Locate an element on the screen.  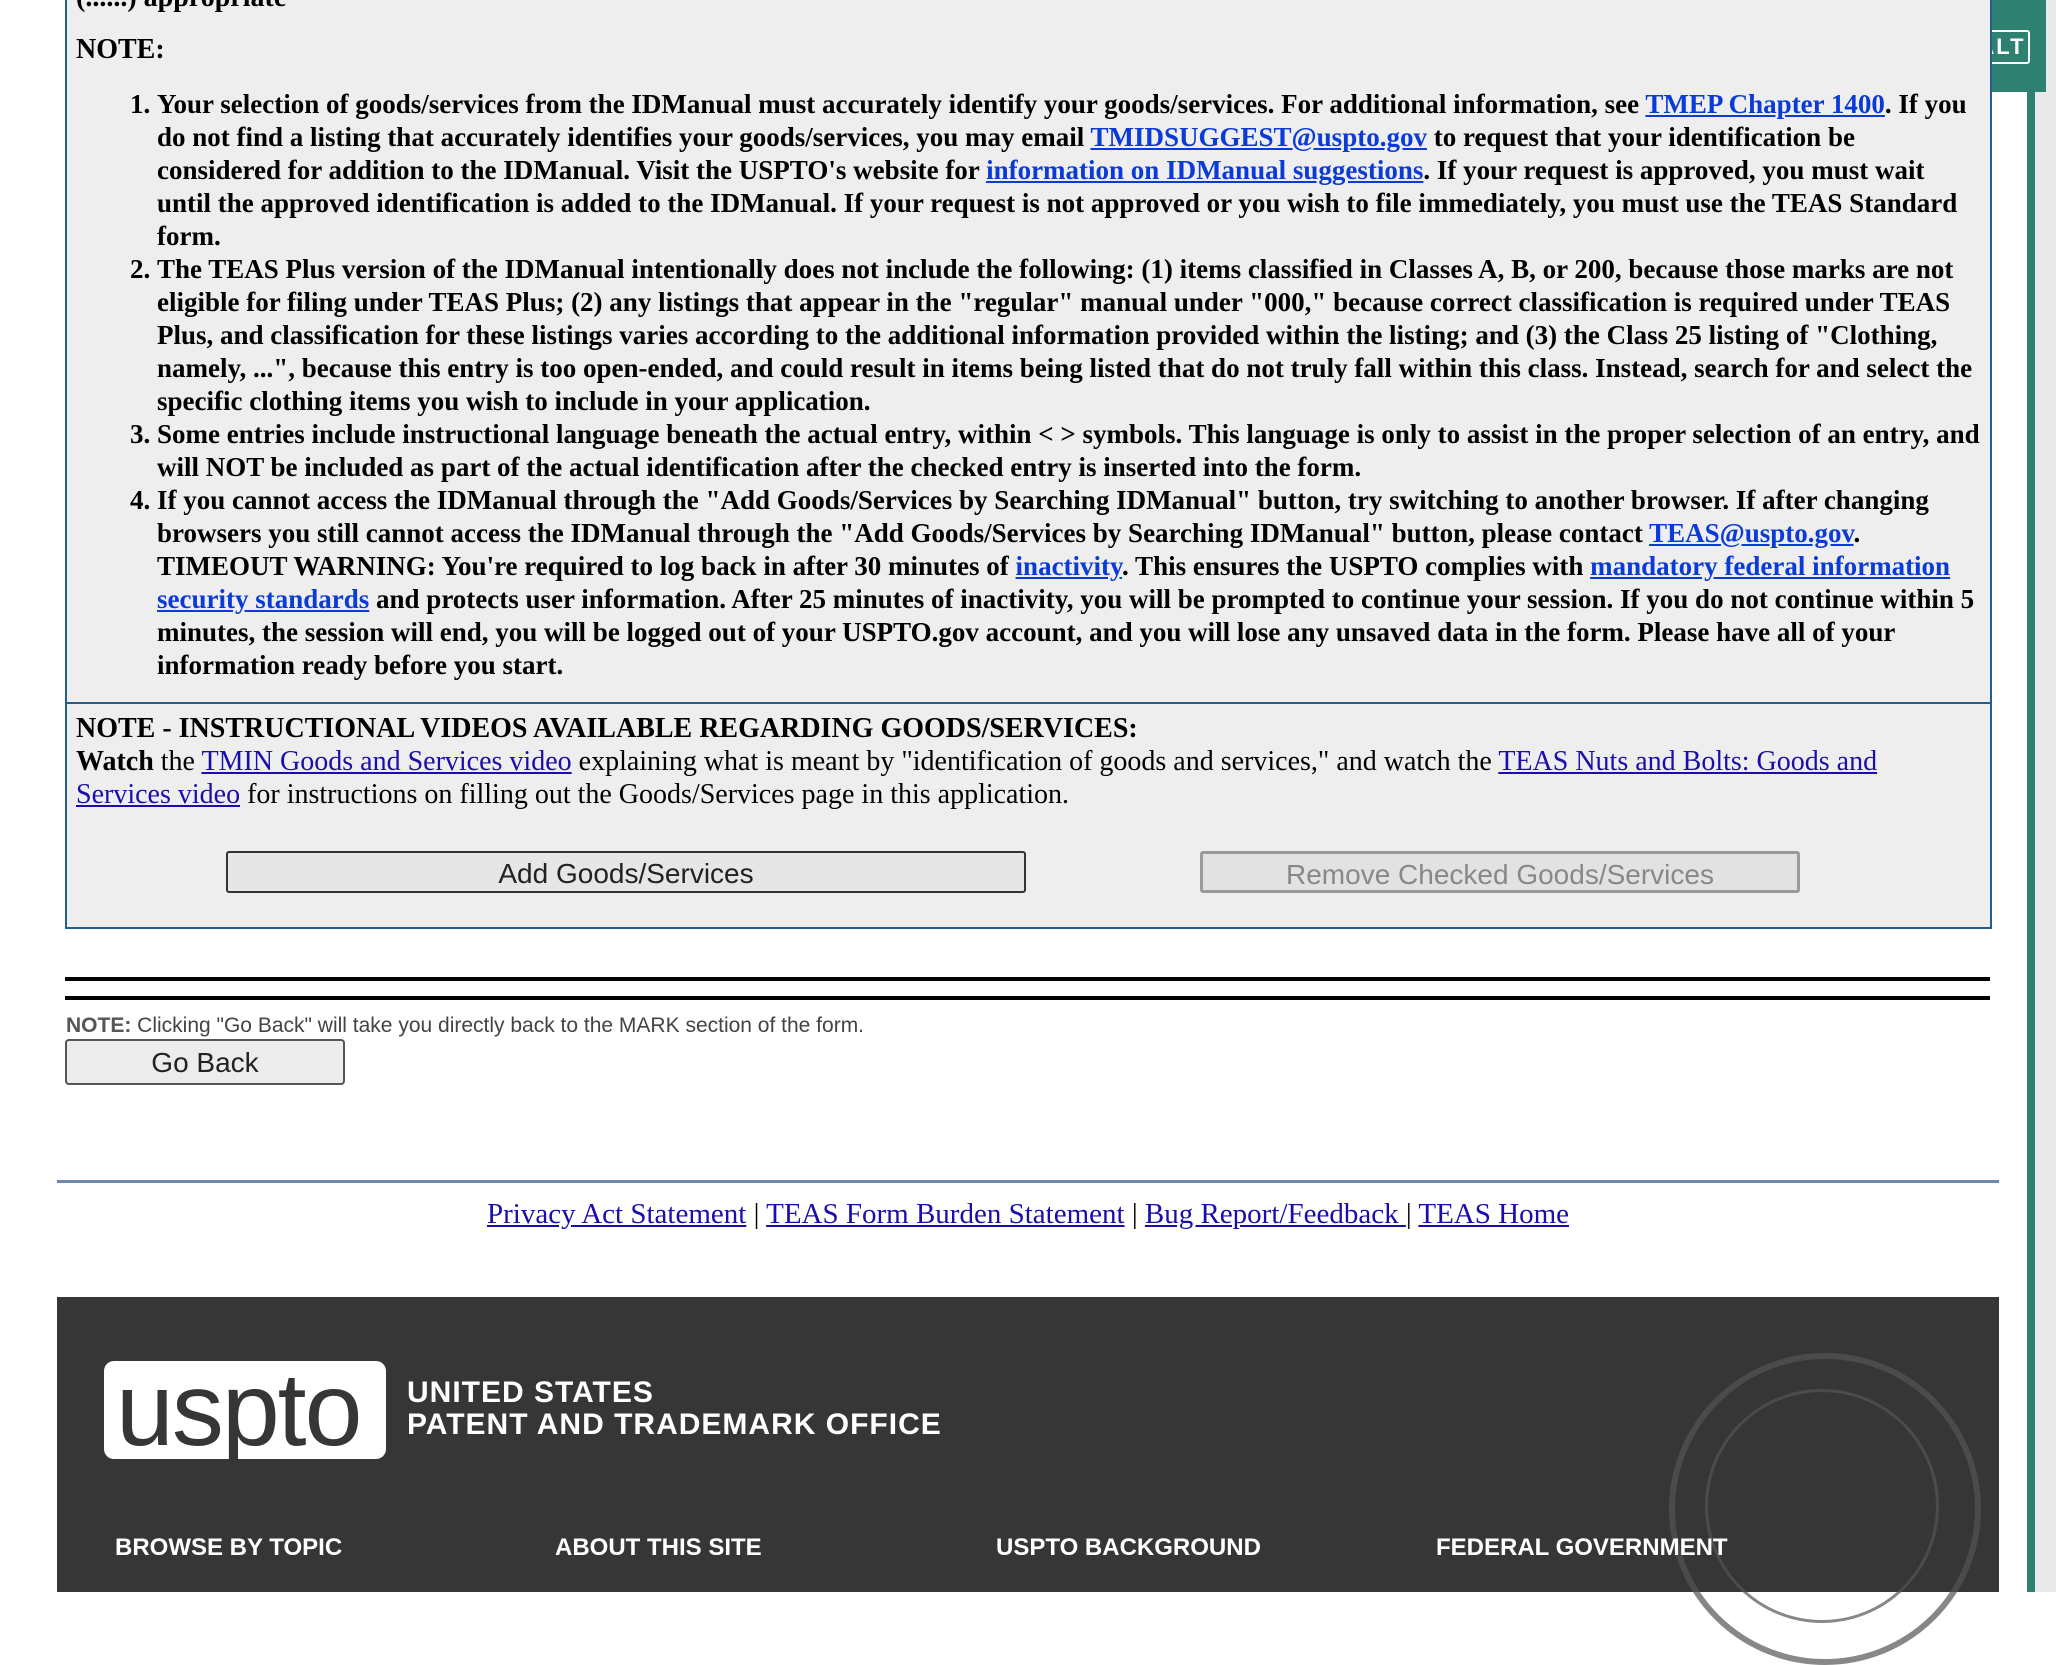
note-heading: NOTE: is located at coordinates (120, 49).